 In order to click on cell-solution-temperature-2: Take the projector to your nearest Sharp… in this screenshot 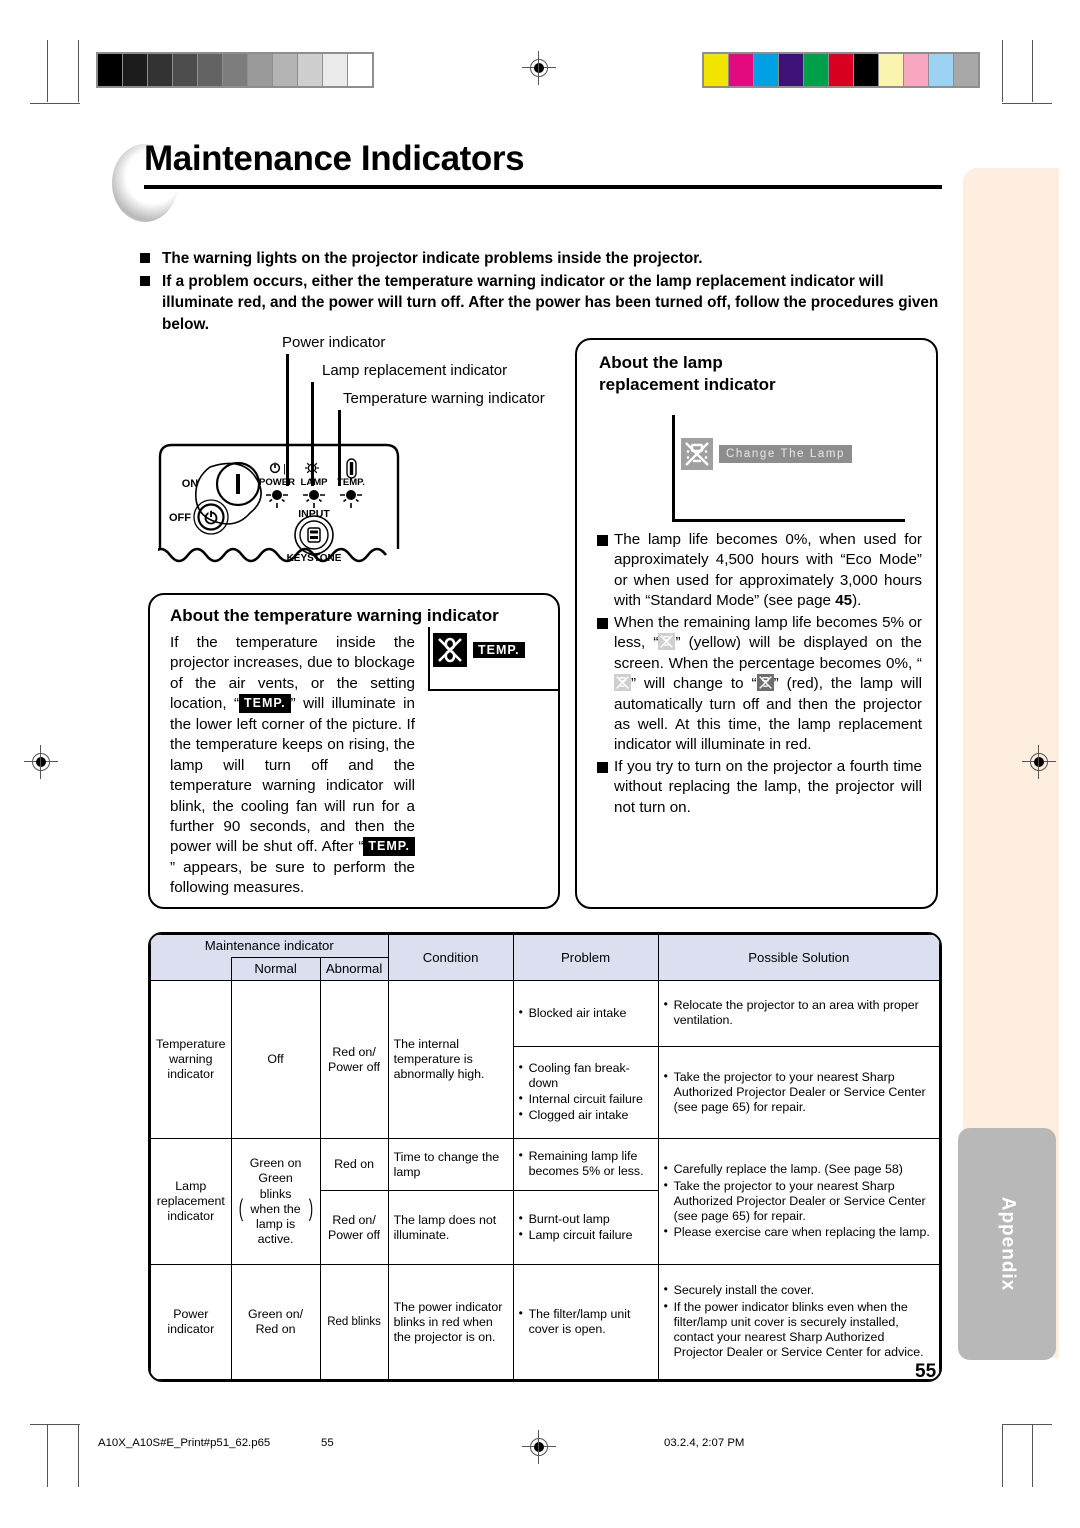, I will do `click(798, 1093)`.